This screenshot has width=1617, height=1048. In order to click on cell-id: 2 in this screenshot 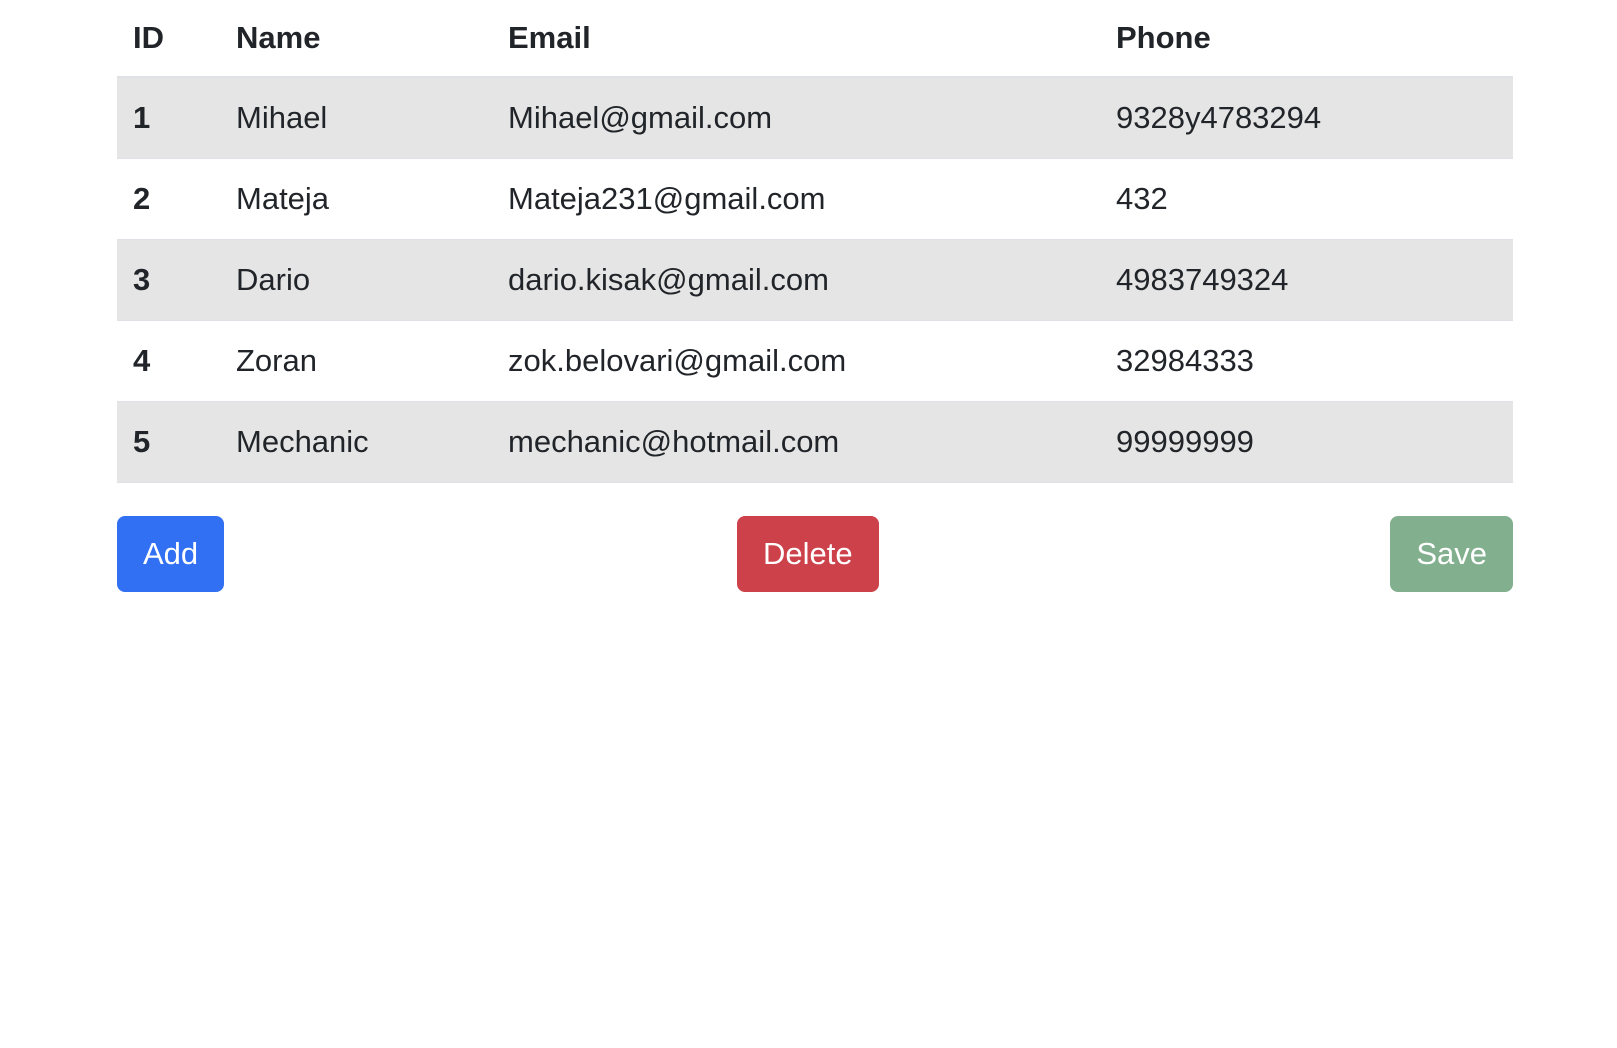, I will do `click(168, 199)`.